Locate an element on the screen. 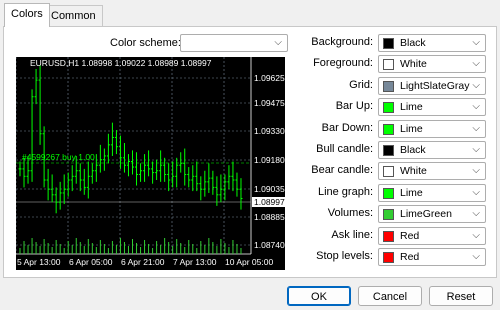 The image size is (500, 310). ok-button: OK is located at coordinates (319, 296).